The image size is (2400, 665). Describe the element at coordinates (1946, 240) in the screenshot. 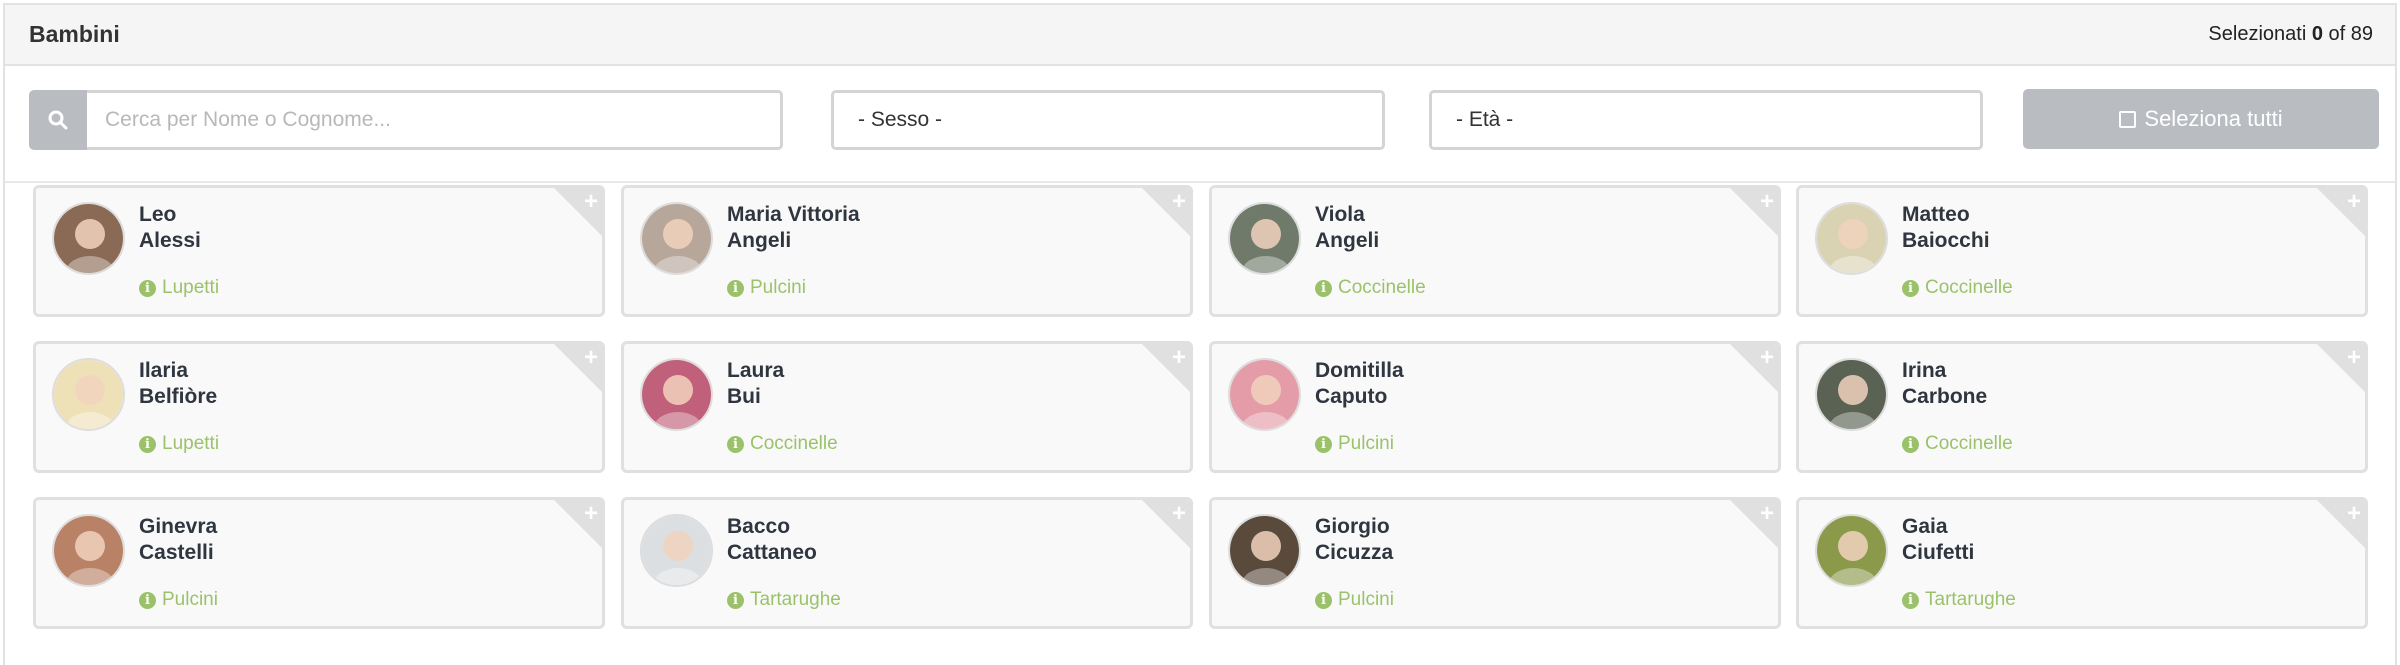

I see `child-last-name: Baiocchi` at that location.